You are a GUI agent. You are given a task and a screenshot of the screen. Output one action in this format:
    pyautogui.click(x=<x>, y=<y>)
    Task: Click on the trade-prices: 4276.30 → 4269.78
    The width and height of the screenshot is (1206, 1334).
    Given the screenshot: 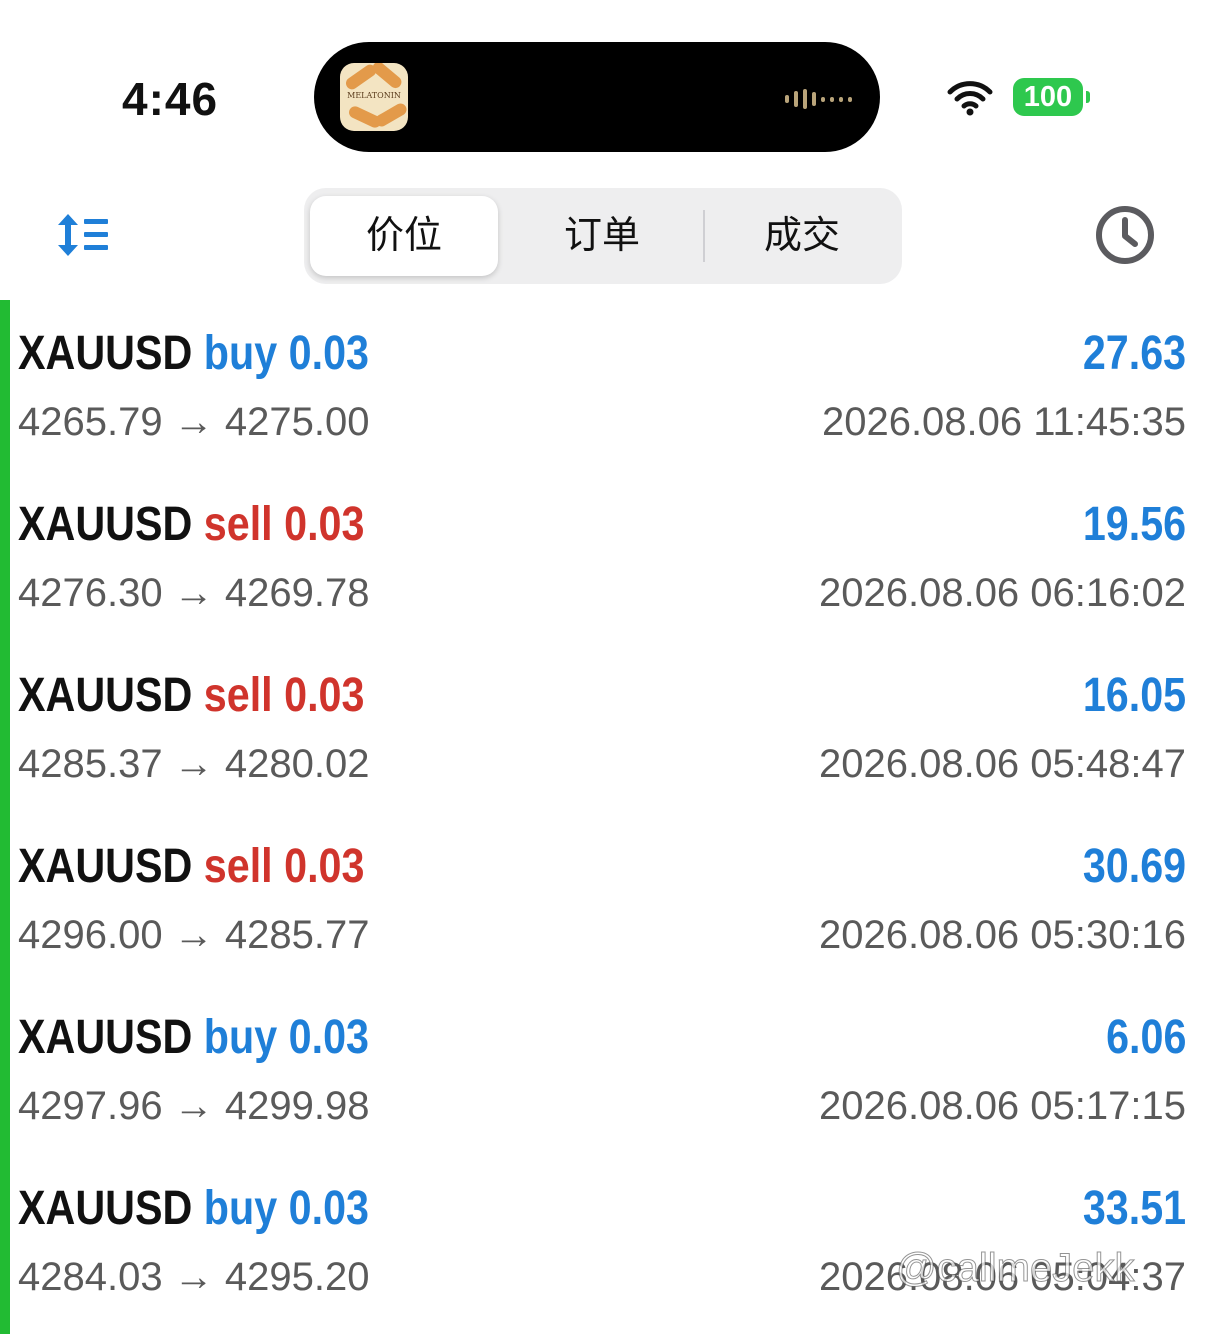 What is the action you would take?
    pyautogui.click(x=193, y=593)
    